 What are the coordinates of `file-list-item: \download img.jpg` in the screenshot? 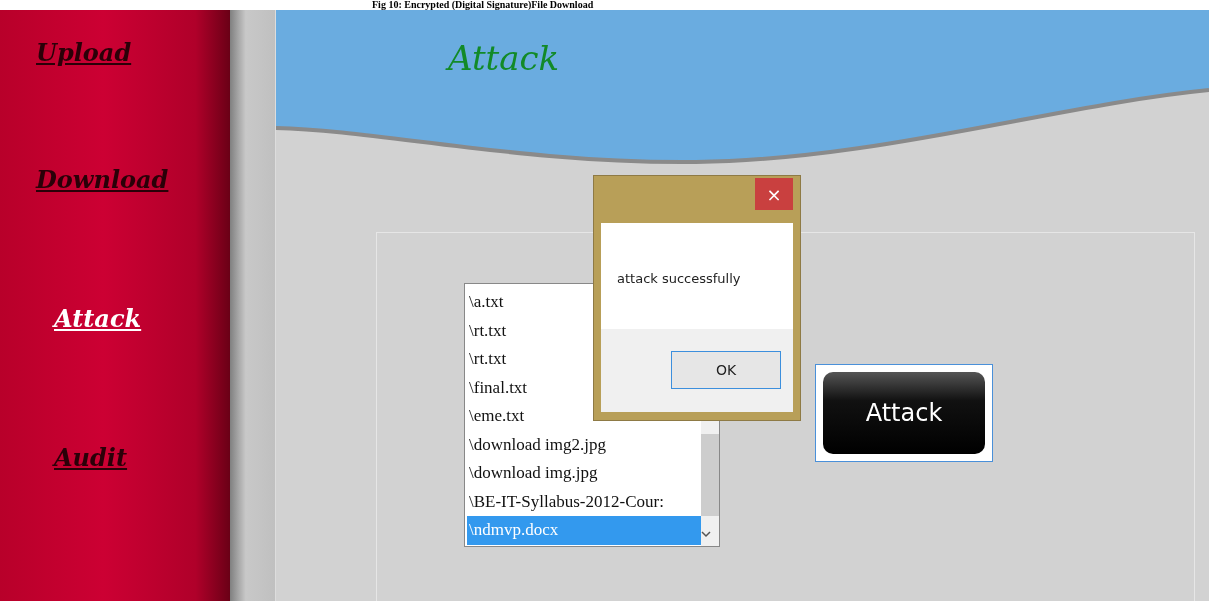 It's located at (584, 473).